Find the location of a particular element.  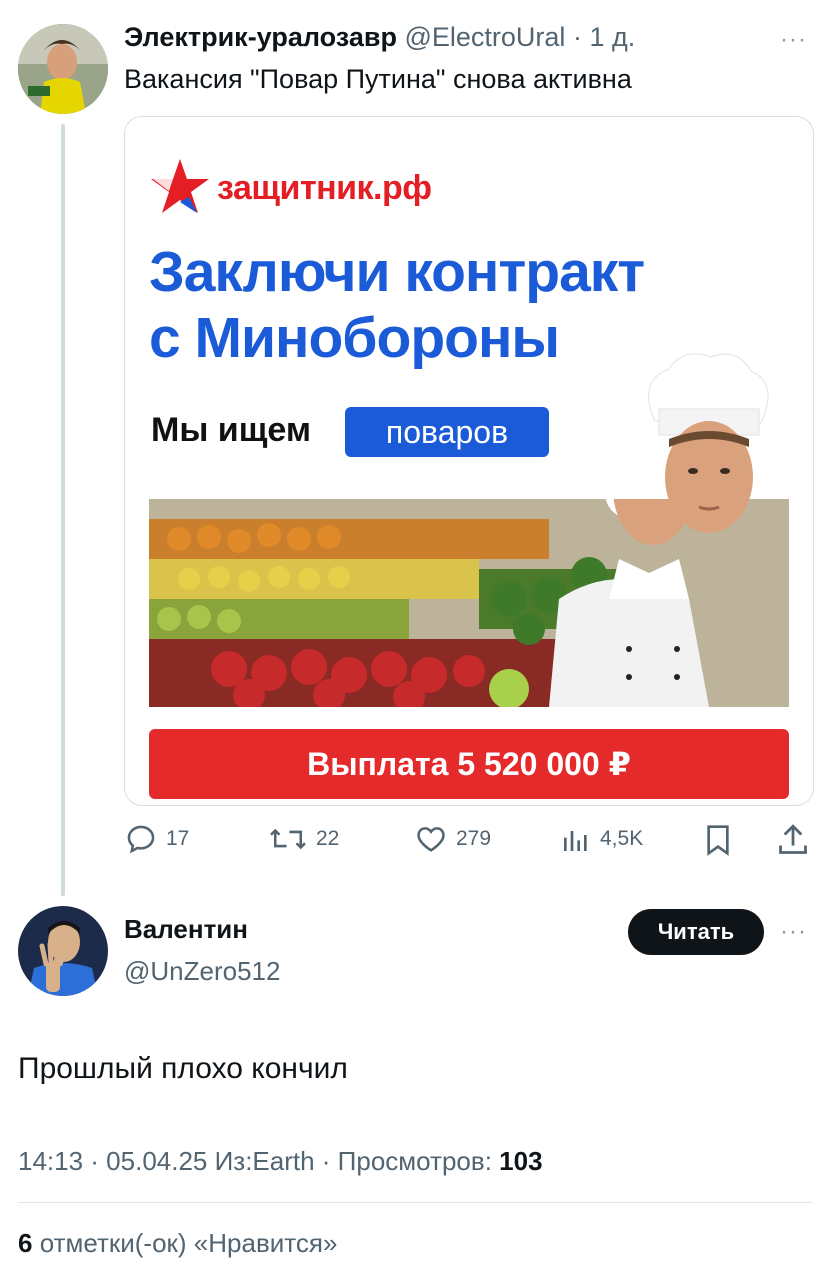

retweet-action: 22 is located at coordinates (303, 839).